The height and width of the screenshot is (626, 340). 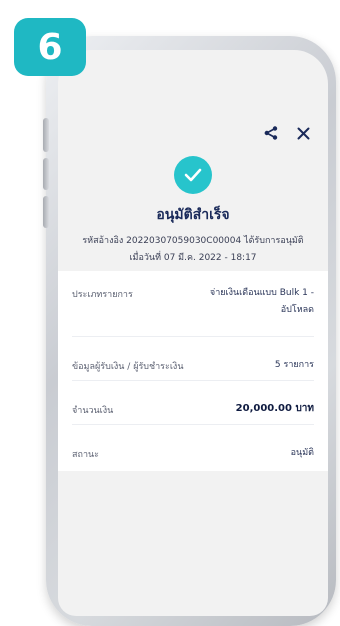 What do you see at coordinates (193, 215) in the screenshot?
I see `result-title: อนุมัติสำเร็จ` at bounding box center [193, 215].